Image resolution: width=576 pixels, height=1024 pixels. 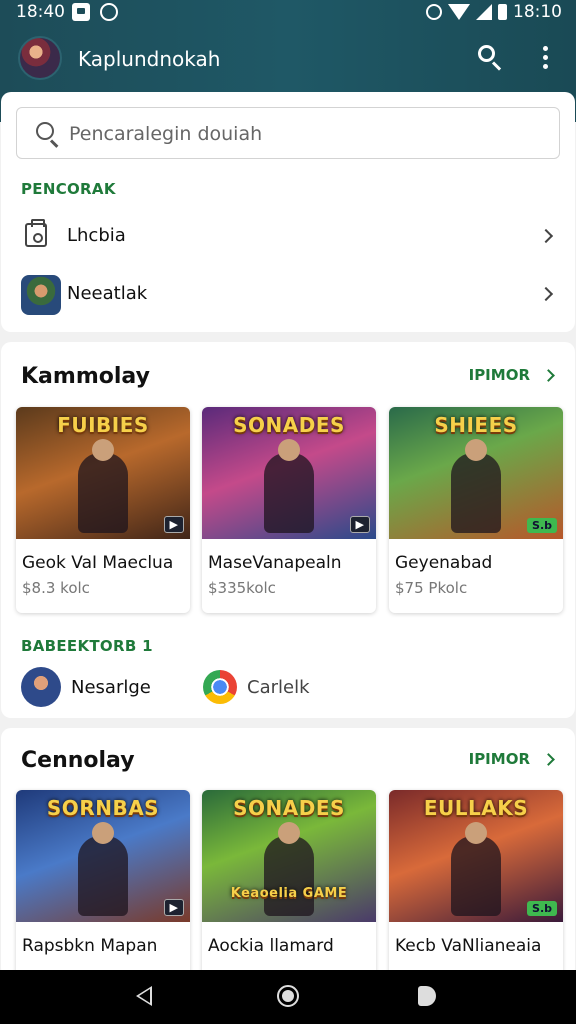 What do you see at coordinates (459, 12) in the screenshot?
I see `wifi-icon` at bounding box center [459, 12].